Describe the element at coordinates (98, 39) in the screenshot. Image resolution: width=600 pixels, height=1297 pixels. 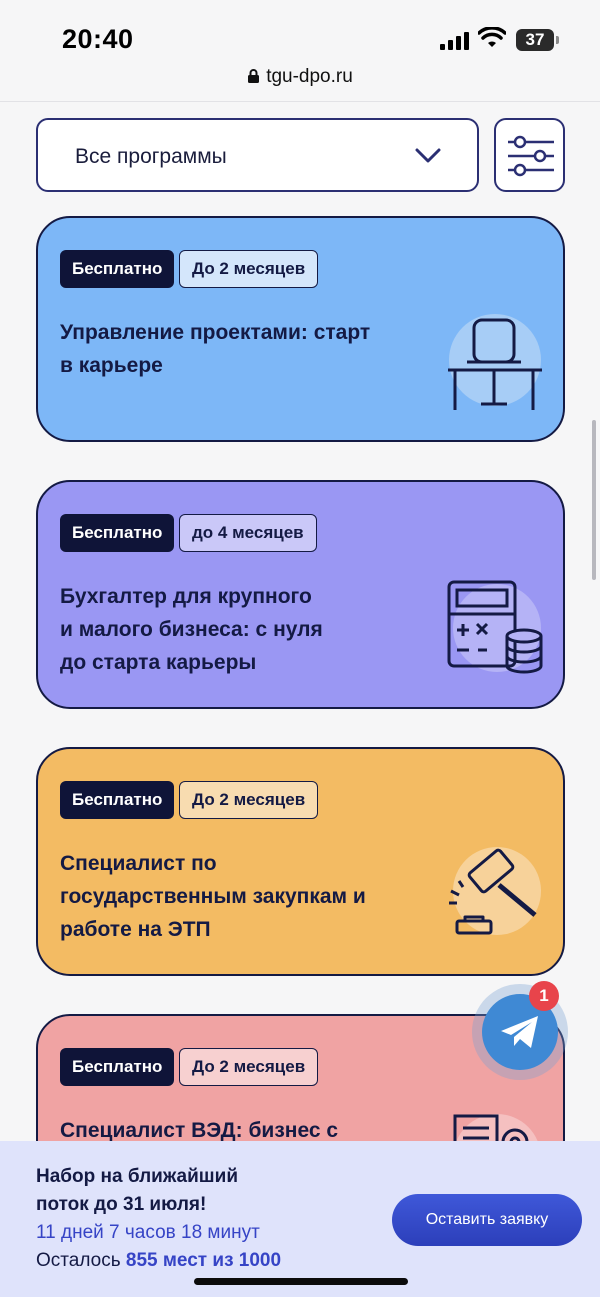
I see `clock: 20:40` at that location.